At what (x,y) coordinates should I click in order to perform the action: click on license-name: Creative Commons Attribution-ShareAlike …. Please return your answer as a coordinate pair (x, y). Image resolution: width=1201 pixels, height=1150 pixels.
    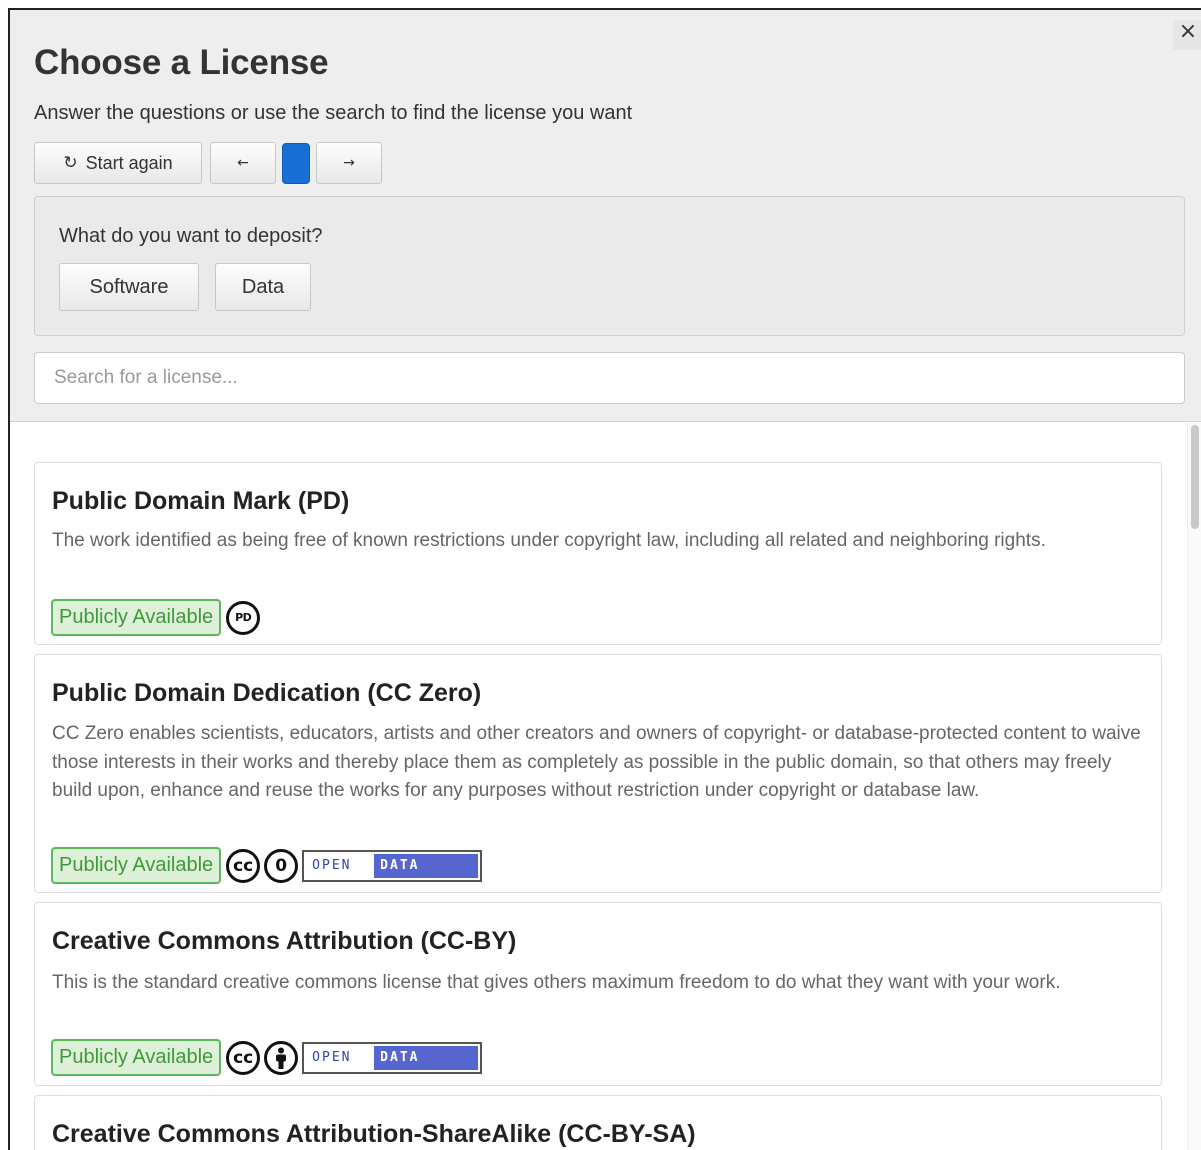
    Looking at the image, I should click on (374, 1134).